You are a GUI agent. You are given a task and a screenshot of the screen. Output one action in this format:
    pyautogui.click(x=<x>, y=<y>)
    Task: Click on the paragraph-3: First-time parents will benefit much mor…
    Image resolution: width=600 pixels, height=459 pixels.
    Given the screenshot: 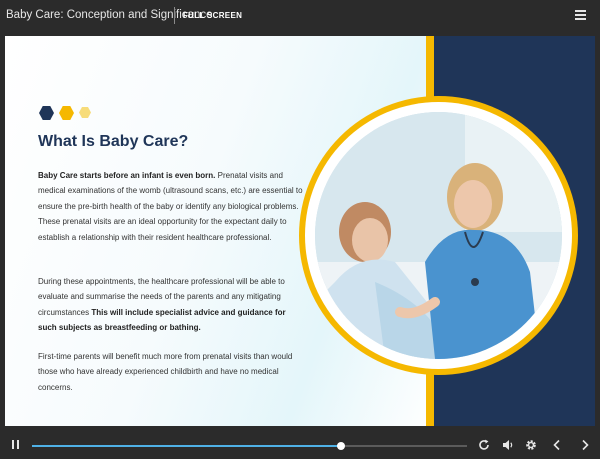 What is the action you would take?
    pyautogui.click(x=165, y=372)
    